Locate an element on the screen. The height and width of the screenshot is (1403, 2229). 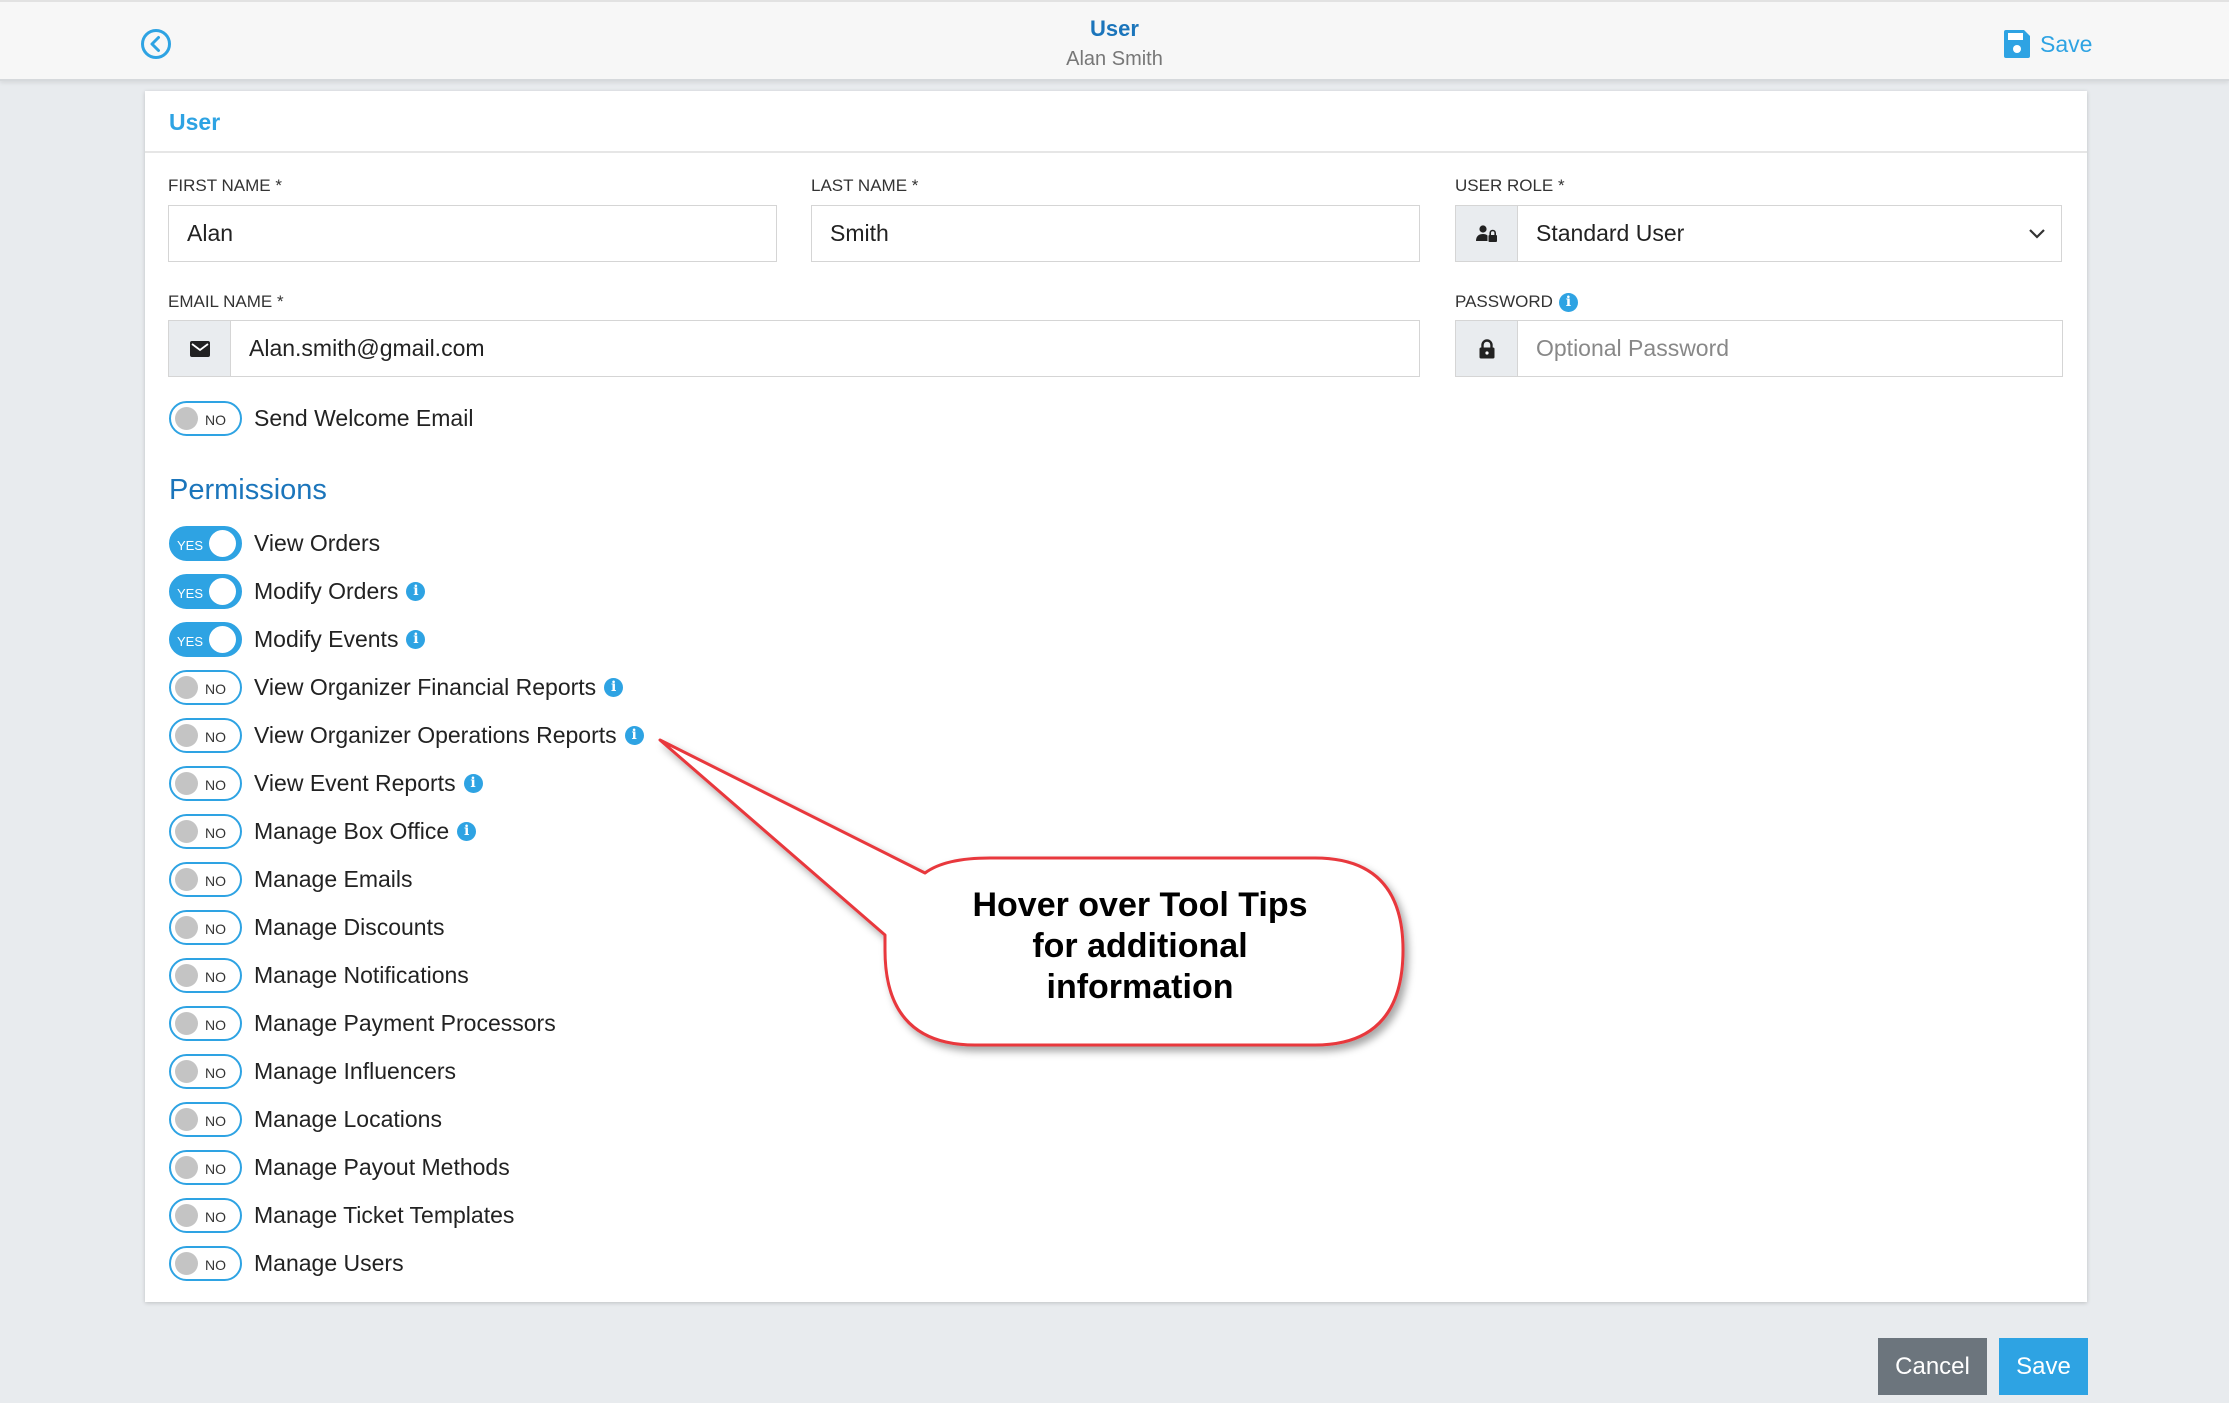
permissions-heading: Permissions is located at coordinates (248, 490).